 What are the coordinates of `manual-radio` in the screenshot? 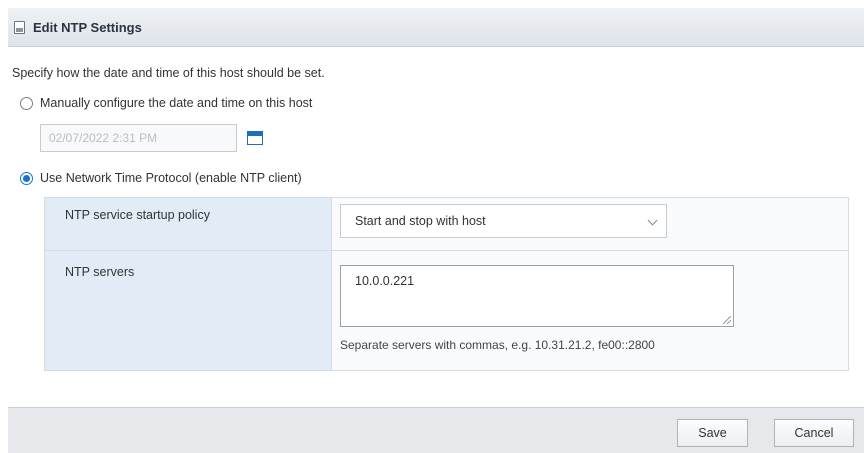 It's located at (26, 103).